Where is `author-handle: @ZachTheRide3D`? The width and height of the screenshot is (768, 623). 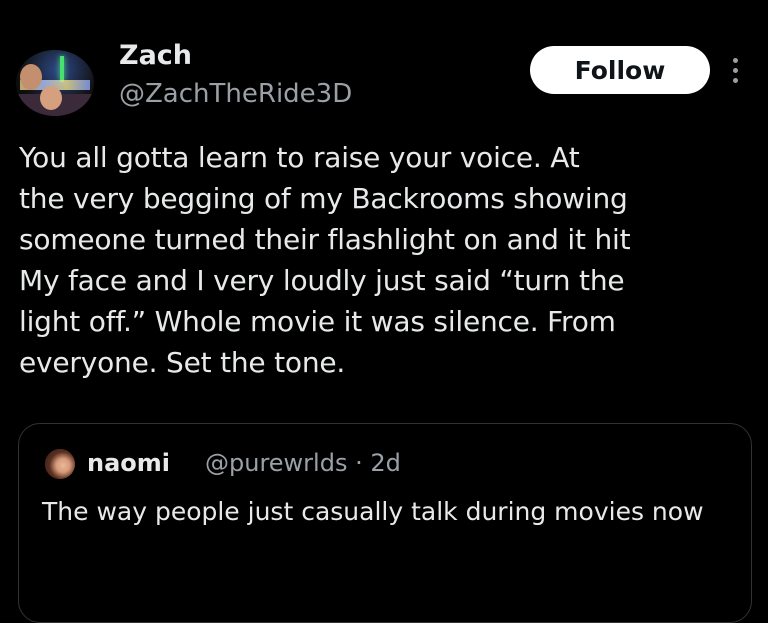 author-handle: @ZachTheRide3D is located at coordinates (235, 94).